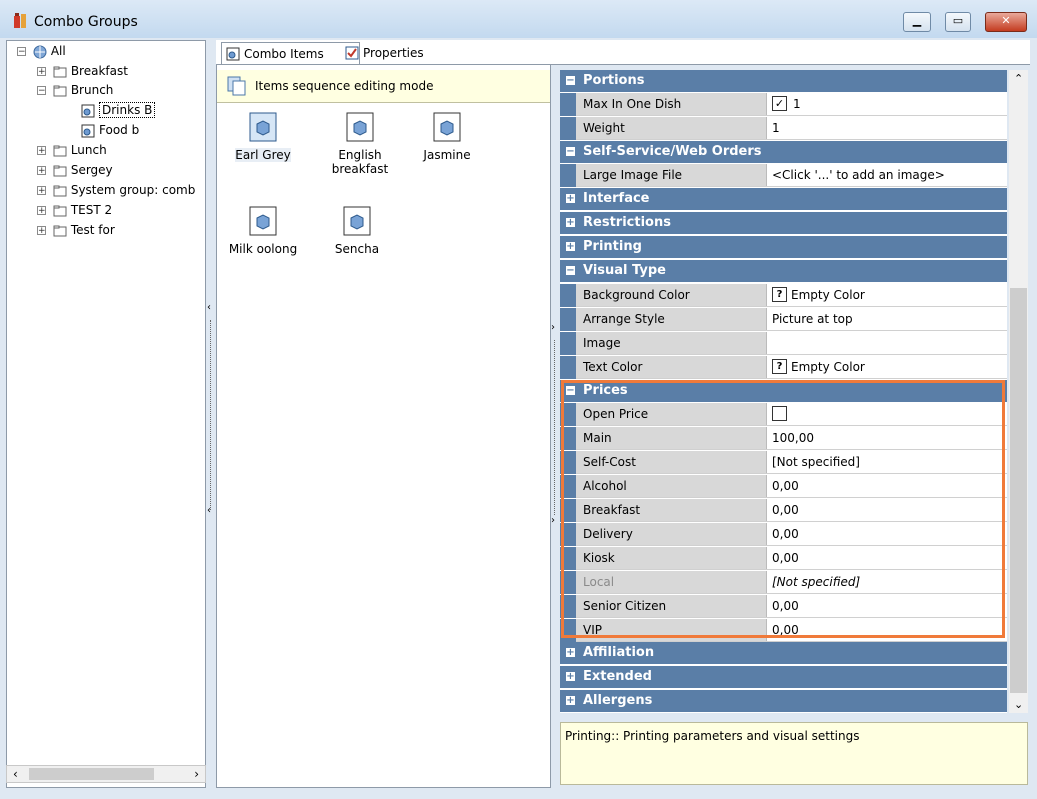  Describe the element at coordinates (210, 410) in the screenshot. I see `left-splitter: ‹ ‹` at that location.